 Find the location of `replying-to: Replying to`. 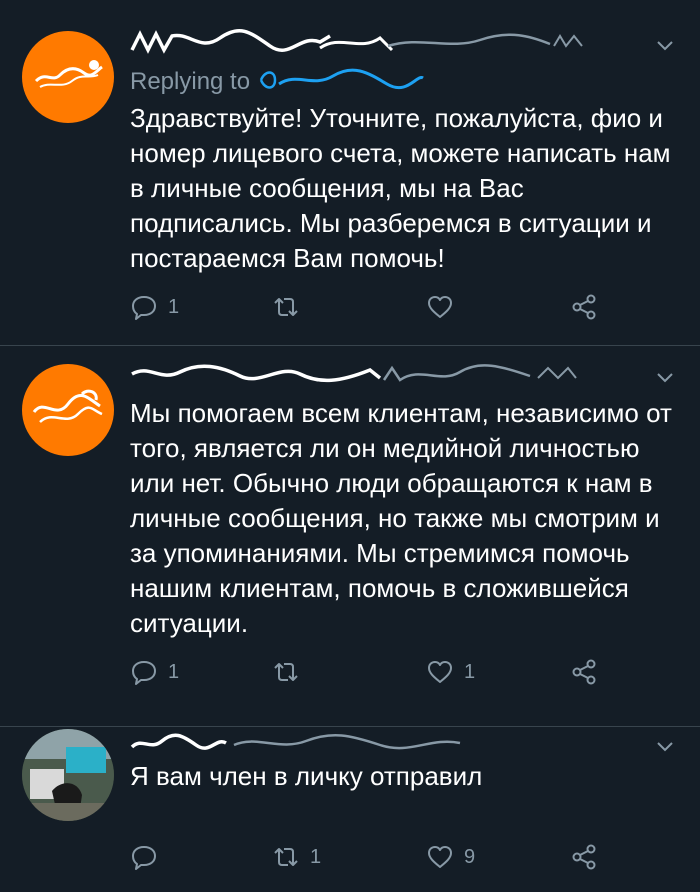

replying-to: Replying to is located at coordinates (278, 82).